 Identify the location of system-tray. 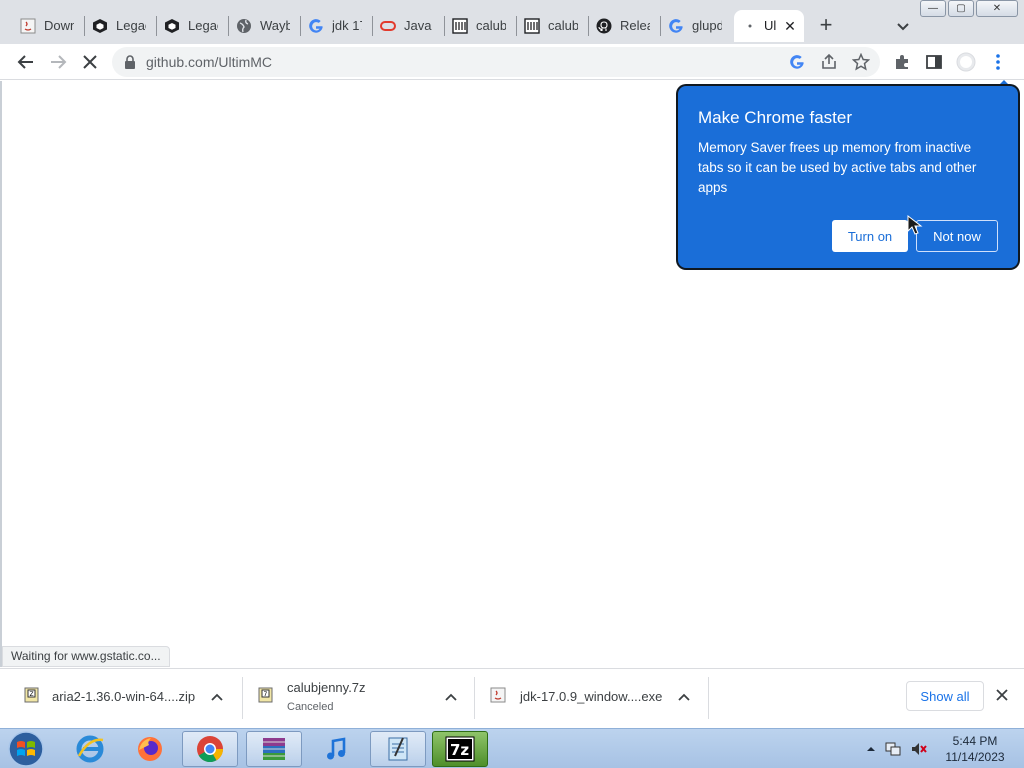
(897, 749).